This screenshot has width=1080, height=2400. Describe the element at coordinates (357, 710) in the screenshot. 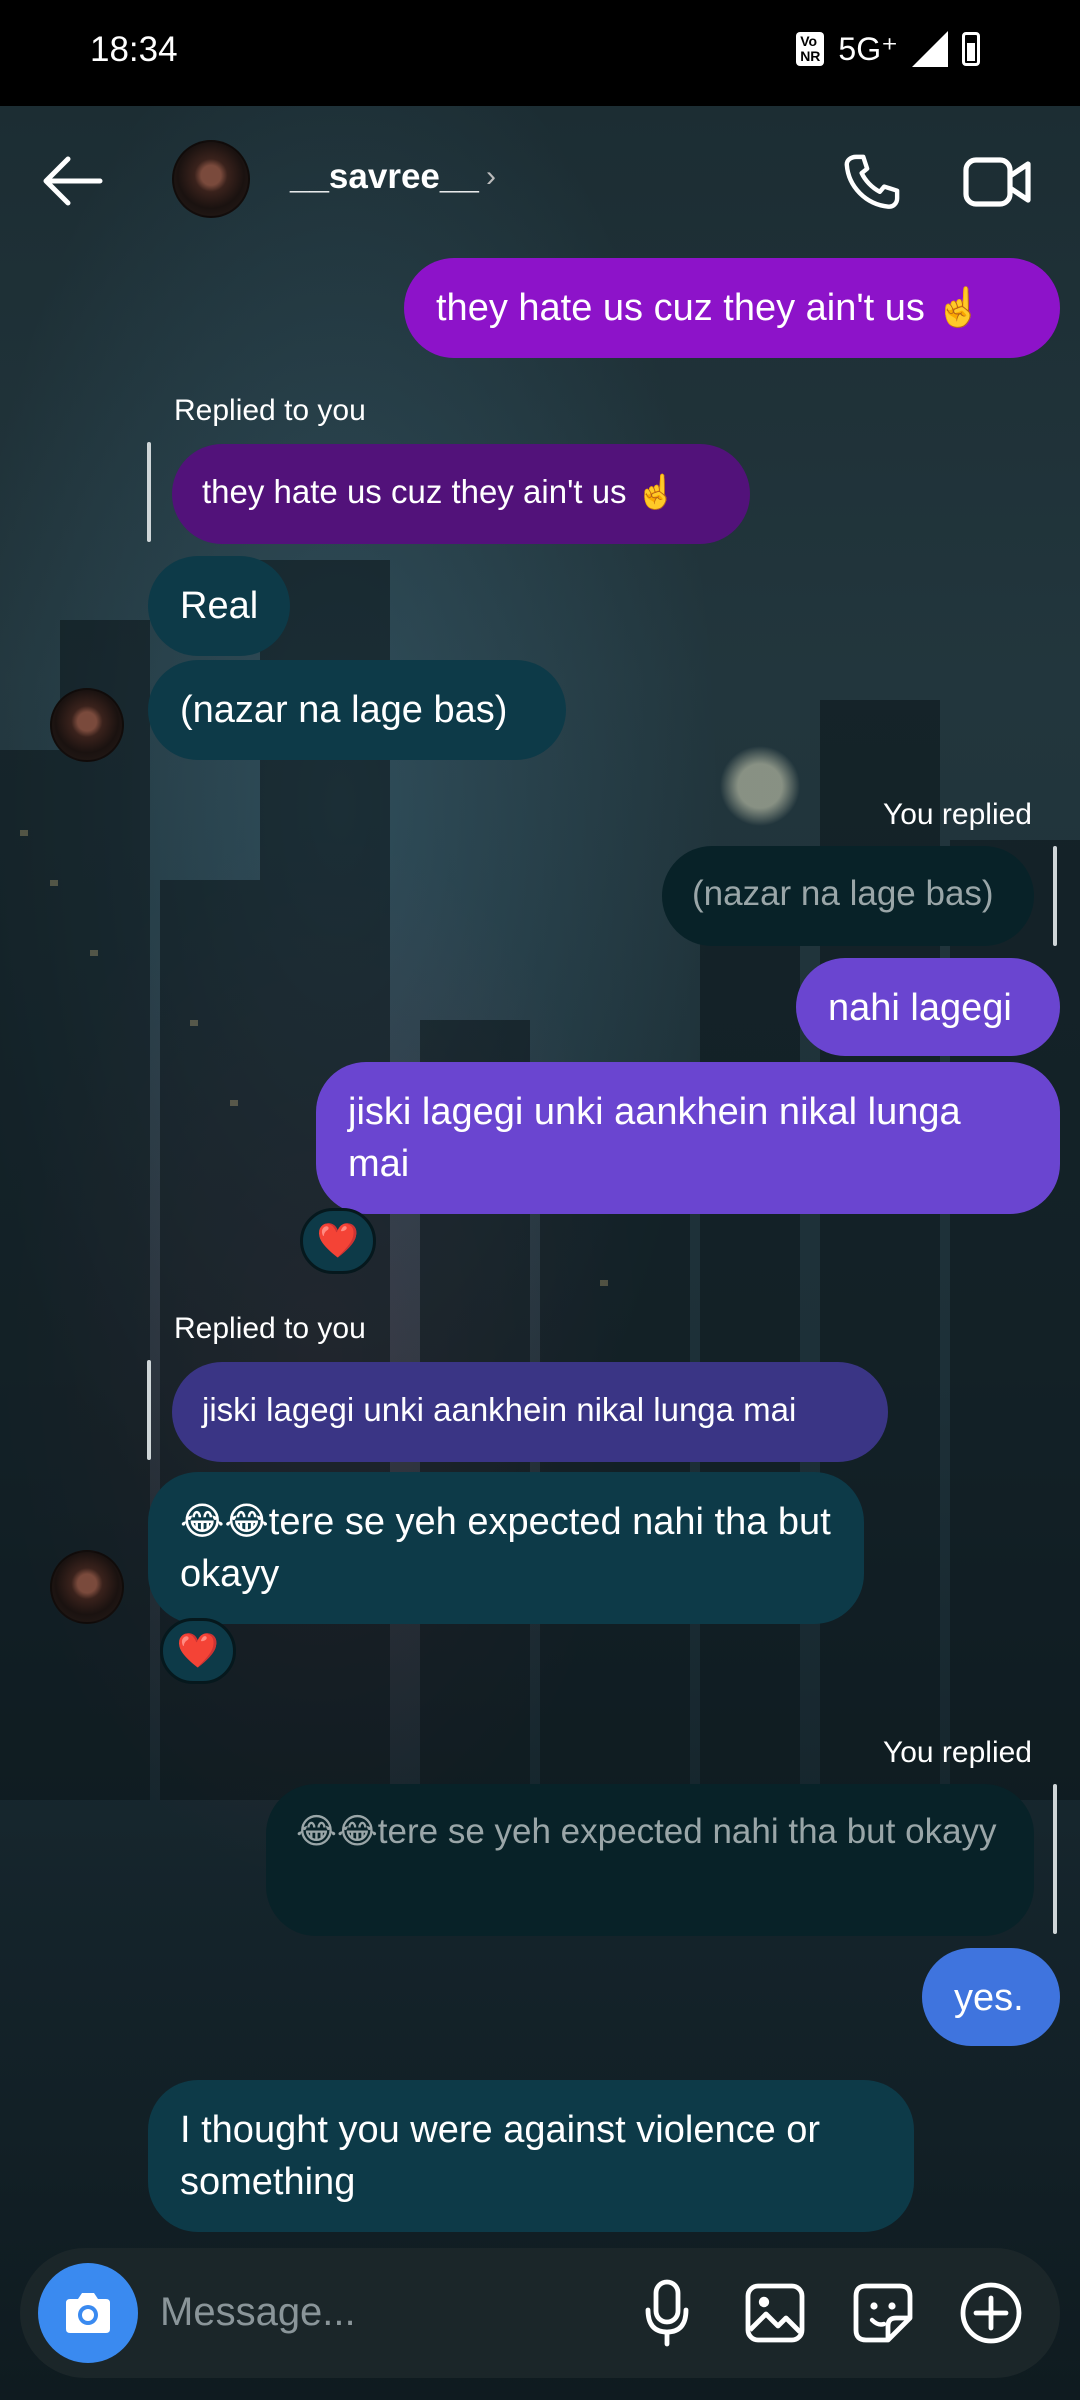

I see `incoming-message: (nazar na lage bas)` at that location.